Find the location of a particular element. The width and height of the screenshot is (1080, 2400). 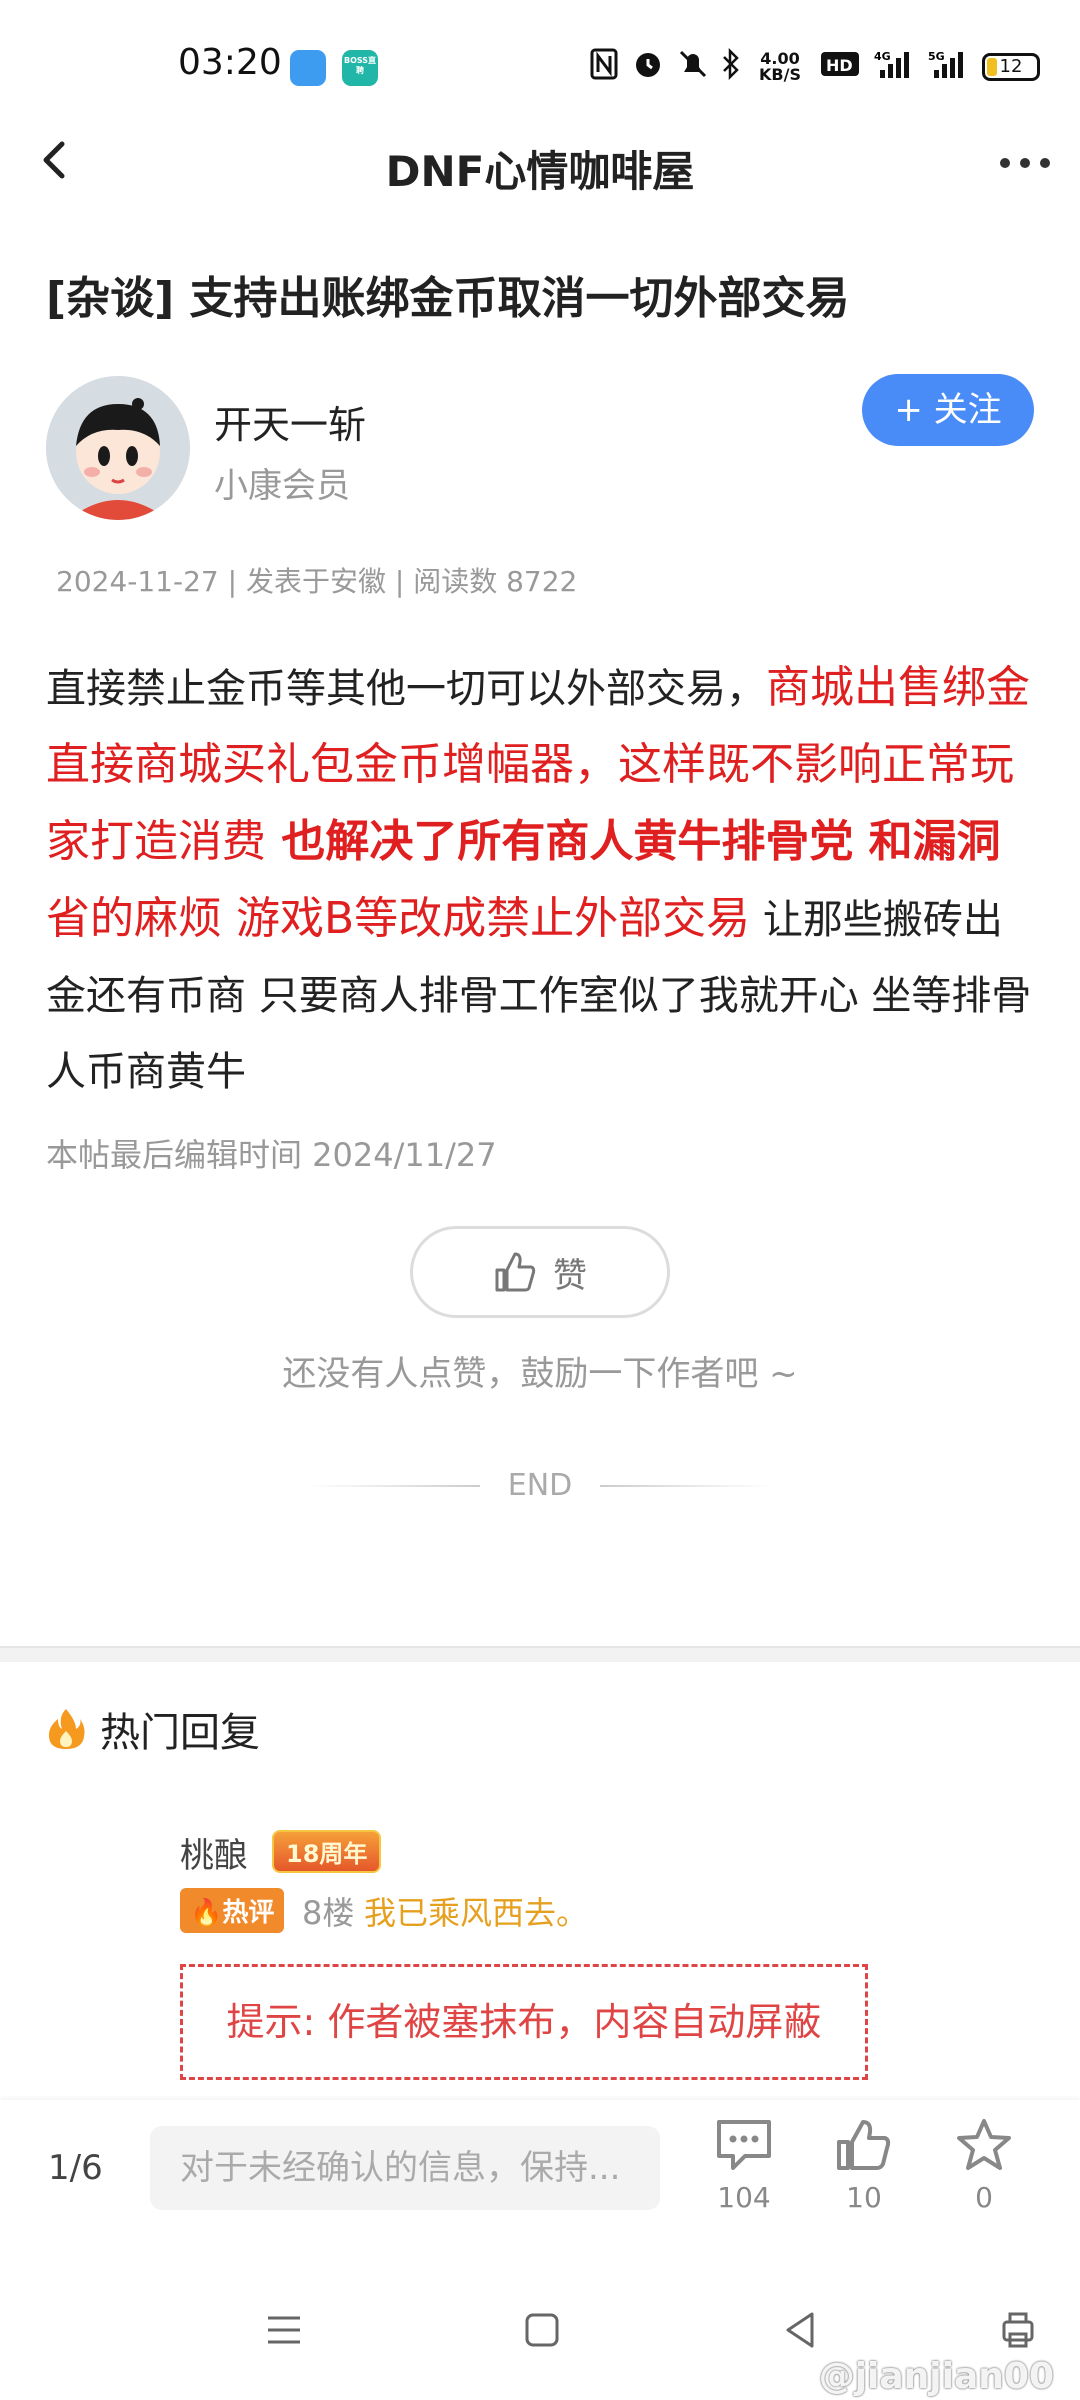

triangle-back-icon is located at coordinates (800, 2330).